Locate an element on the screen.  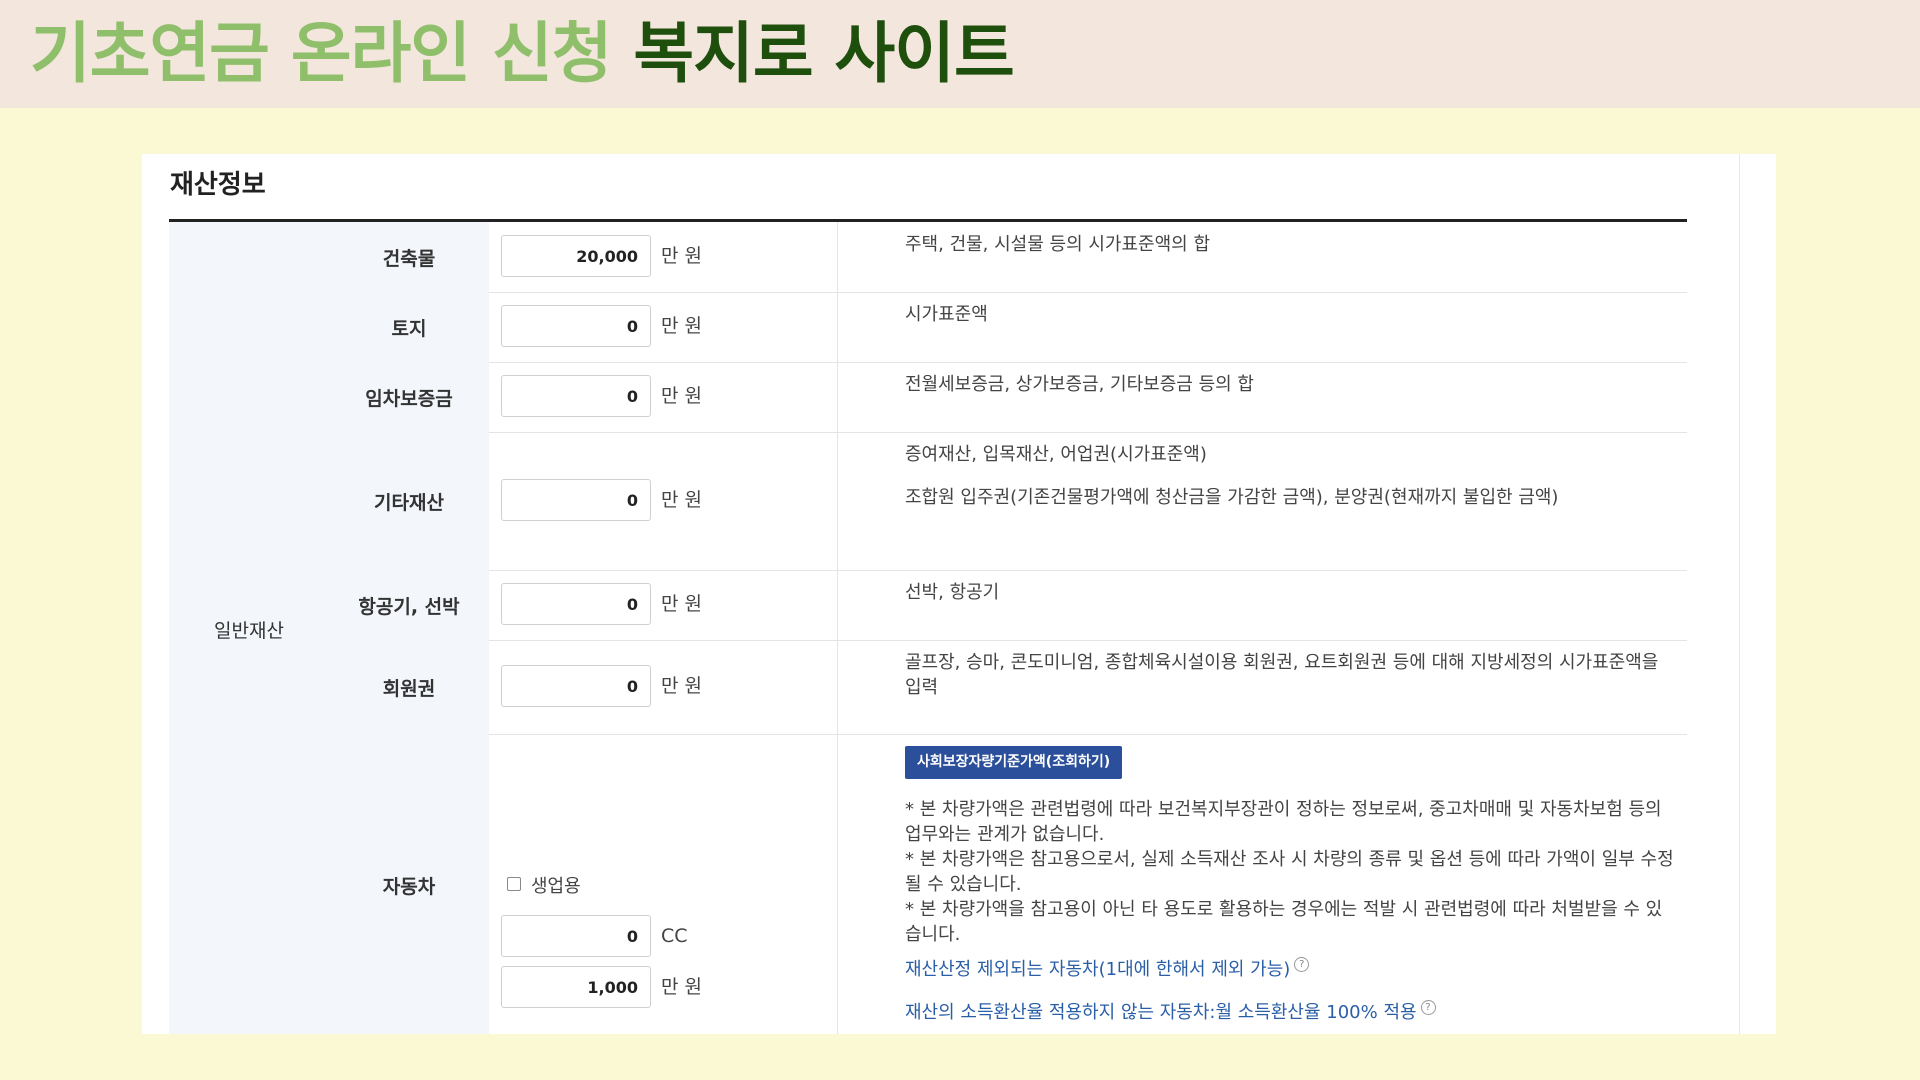
table-row: 항공기, 선박 만 원 선박, 항공기 is located at coordinates (1008, 605).